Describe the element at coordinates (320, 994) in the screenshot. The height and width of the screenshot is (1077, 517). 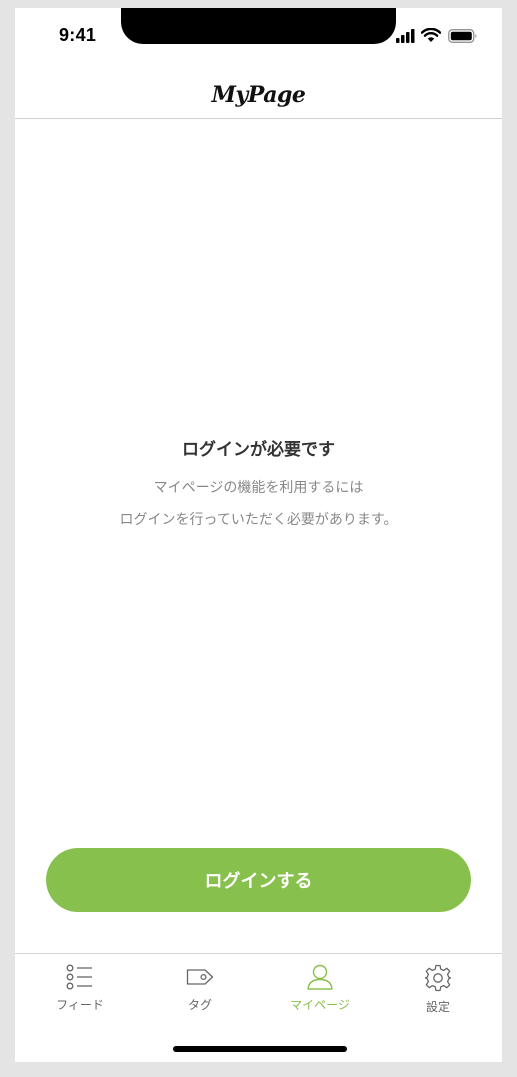
I see `tab-mypage: マイページ` at that location.